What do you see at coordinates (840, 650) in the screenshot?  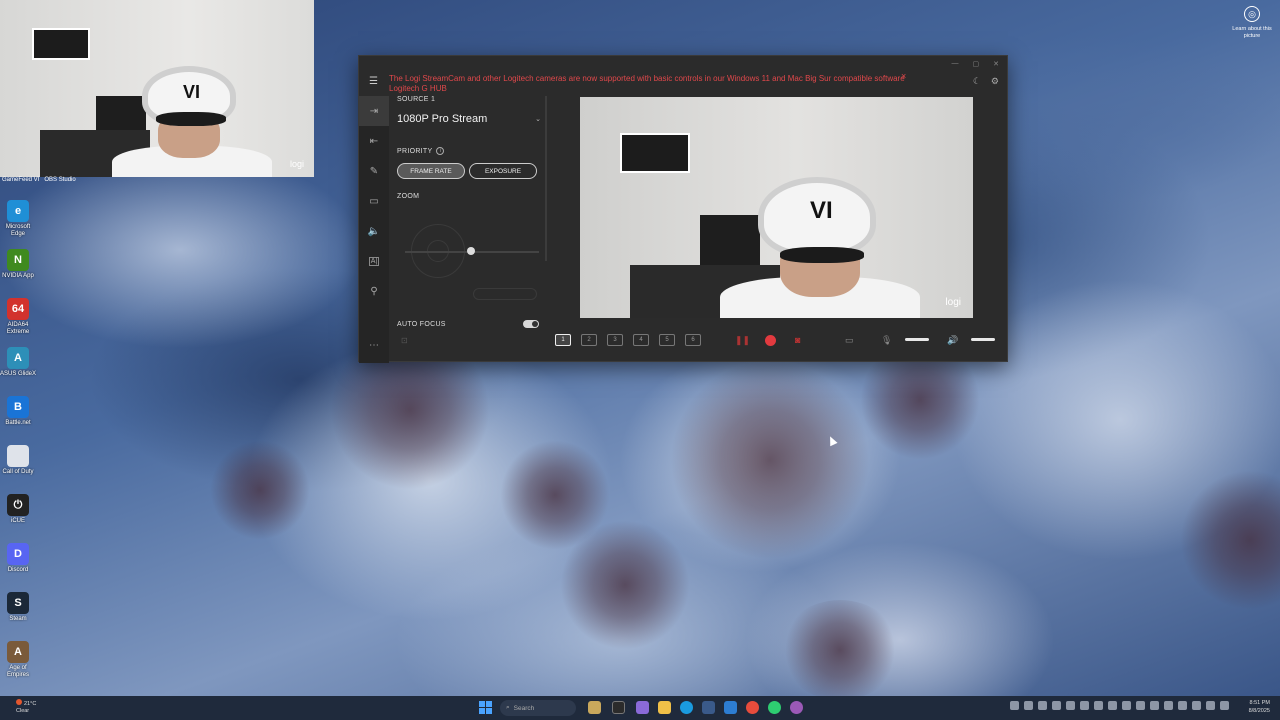 I see `wallpaper-tree` at bounding box center [840, 650].